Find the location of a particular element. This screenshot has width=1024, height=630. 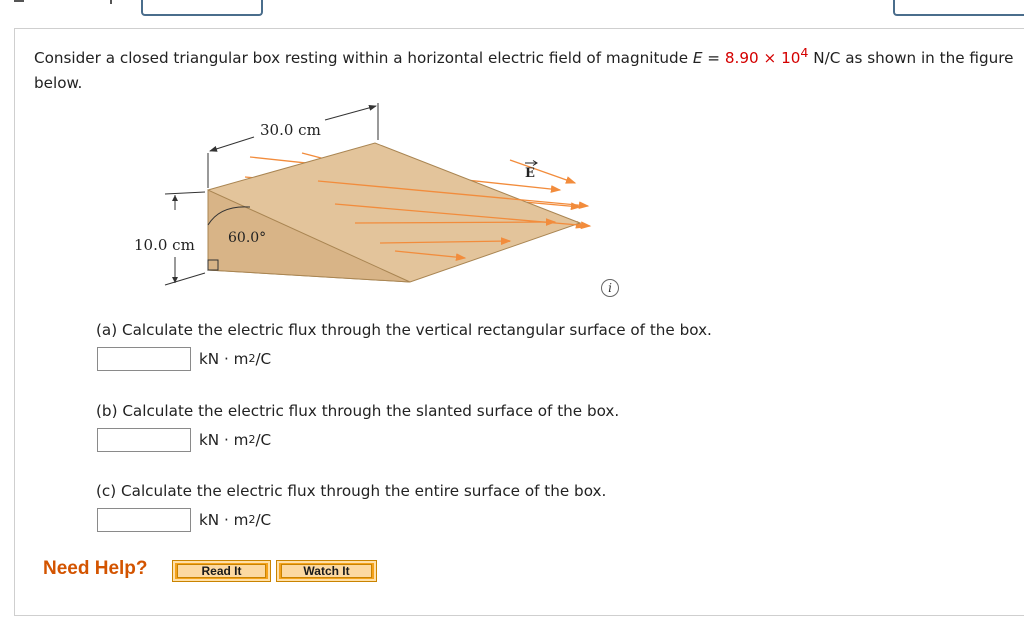

unit-a-prefix: kN · m is located at coordinates (224, 359).